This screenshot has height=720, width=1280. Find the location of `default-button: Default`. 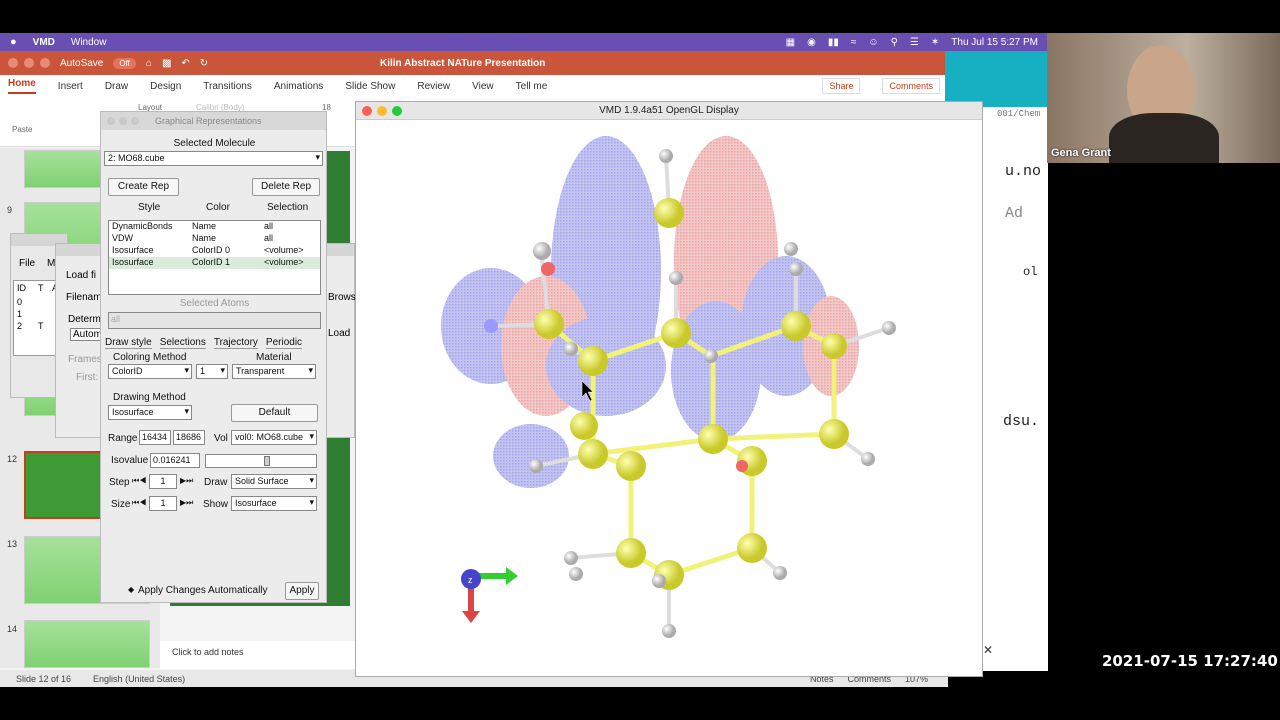

default-button: Default is located at coordinates (274, 413).